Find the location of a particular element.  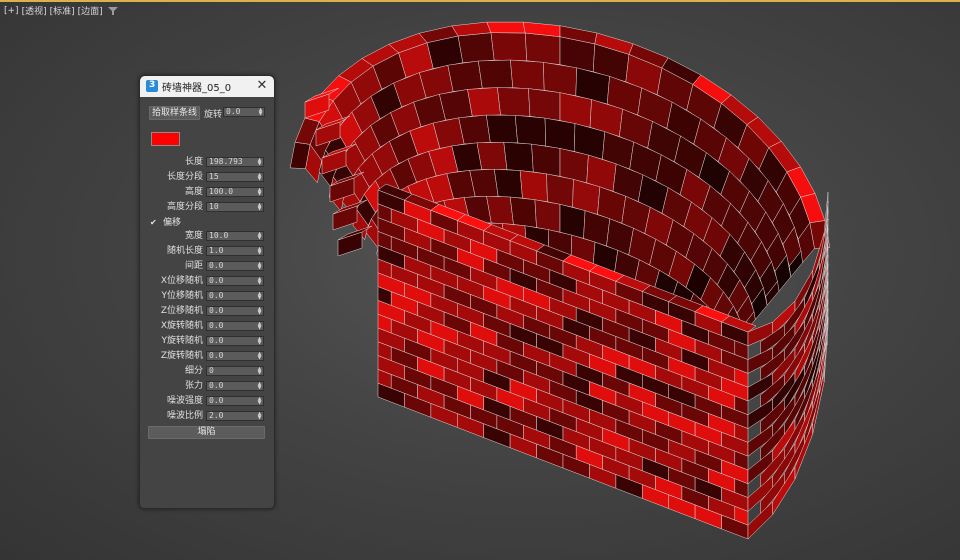

param-label: Z位移随机 is located at coordinates (181, 311).